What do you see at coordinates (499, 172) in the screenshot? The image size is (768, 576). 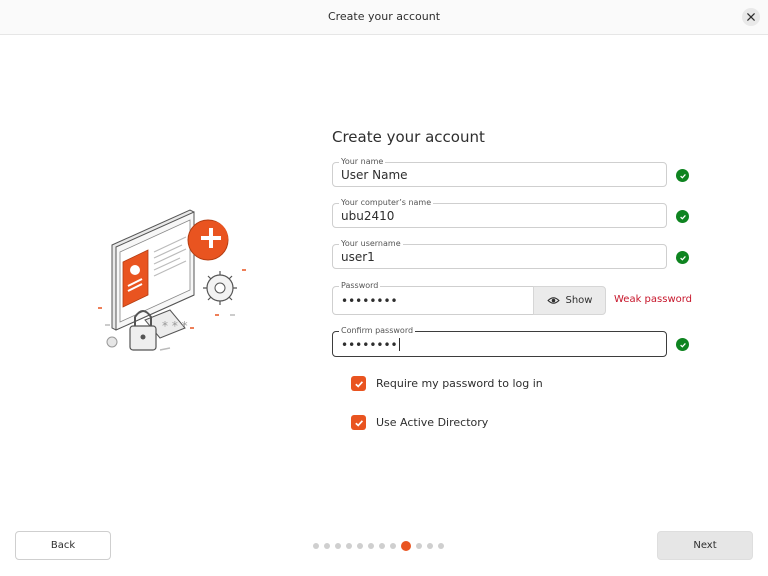 I see `name-field: Your name User Name` at bounding box center [499, 172].